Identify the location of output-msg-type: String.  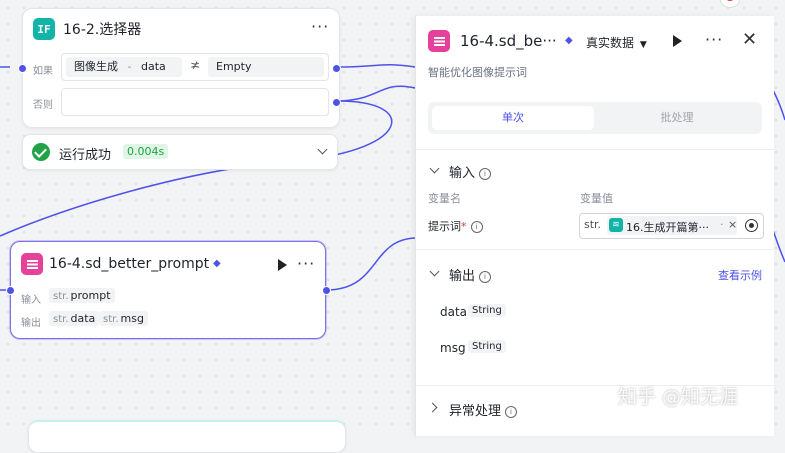
(487, 346).